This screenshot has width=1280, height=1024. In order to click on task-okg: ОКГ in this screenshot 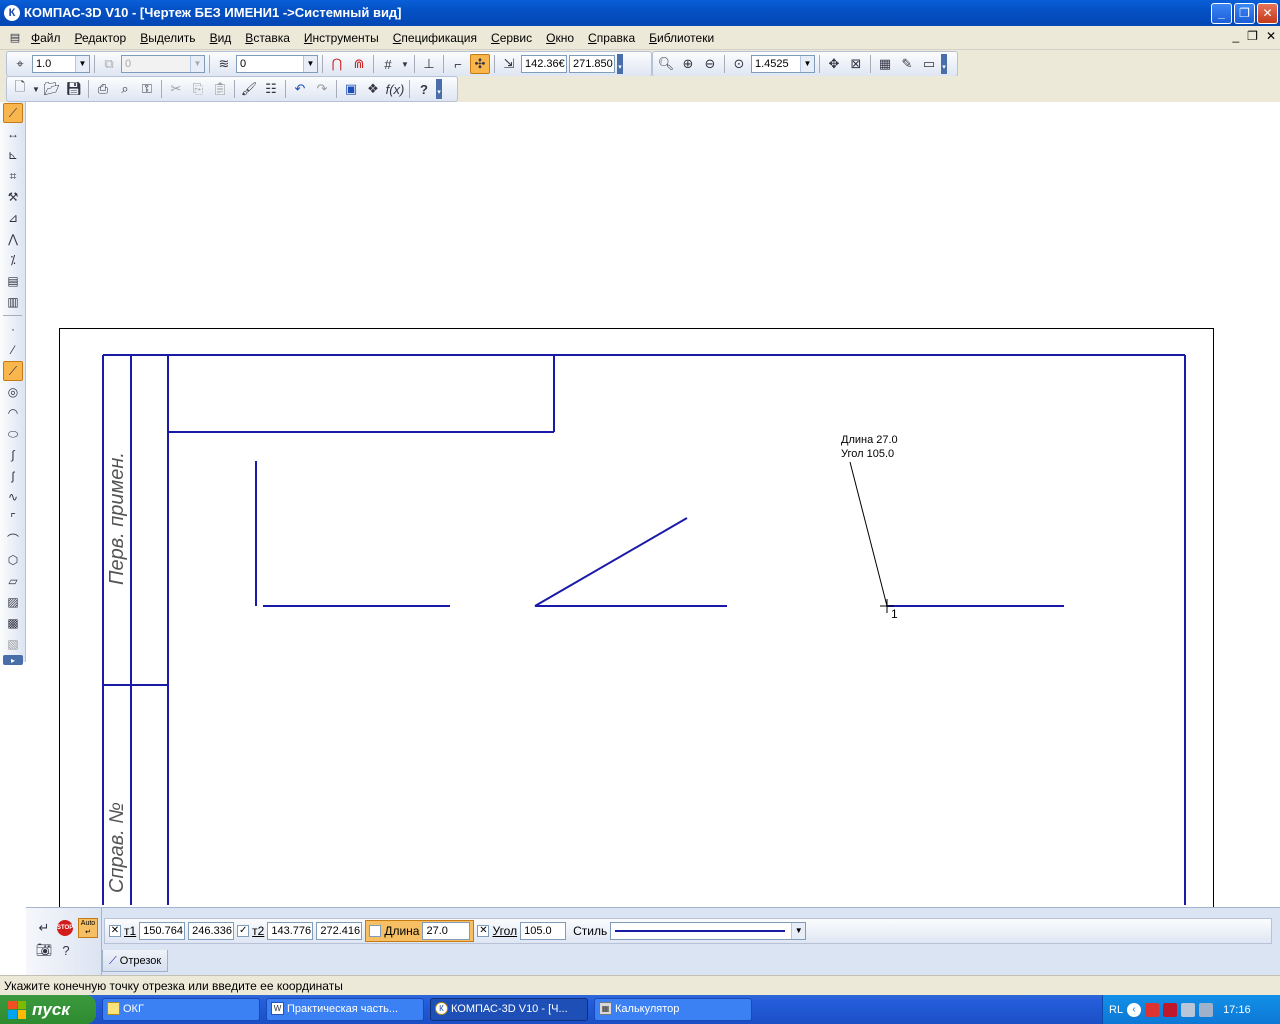, I will do `click(181, 1009)`.